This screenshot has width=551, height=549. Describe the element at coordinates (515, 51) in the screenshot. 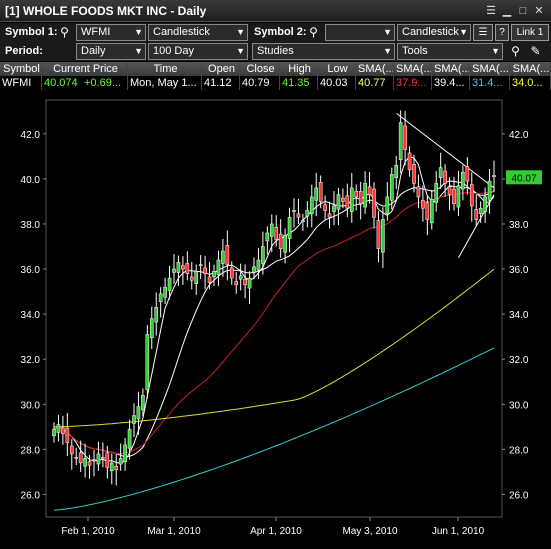

I see `zoom-icon: ⚲` at that location.